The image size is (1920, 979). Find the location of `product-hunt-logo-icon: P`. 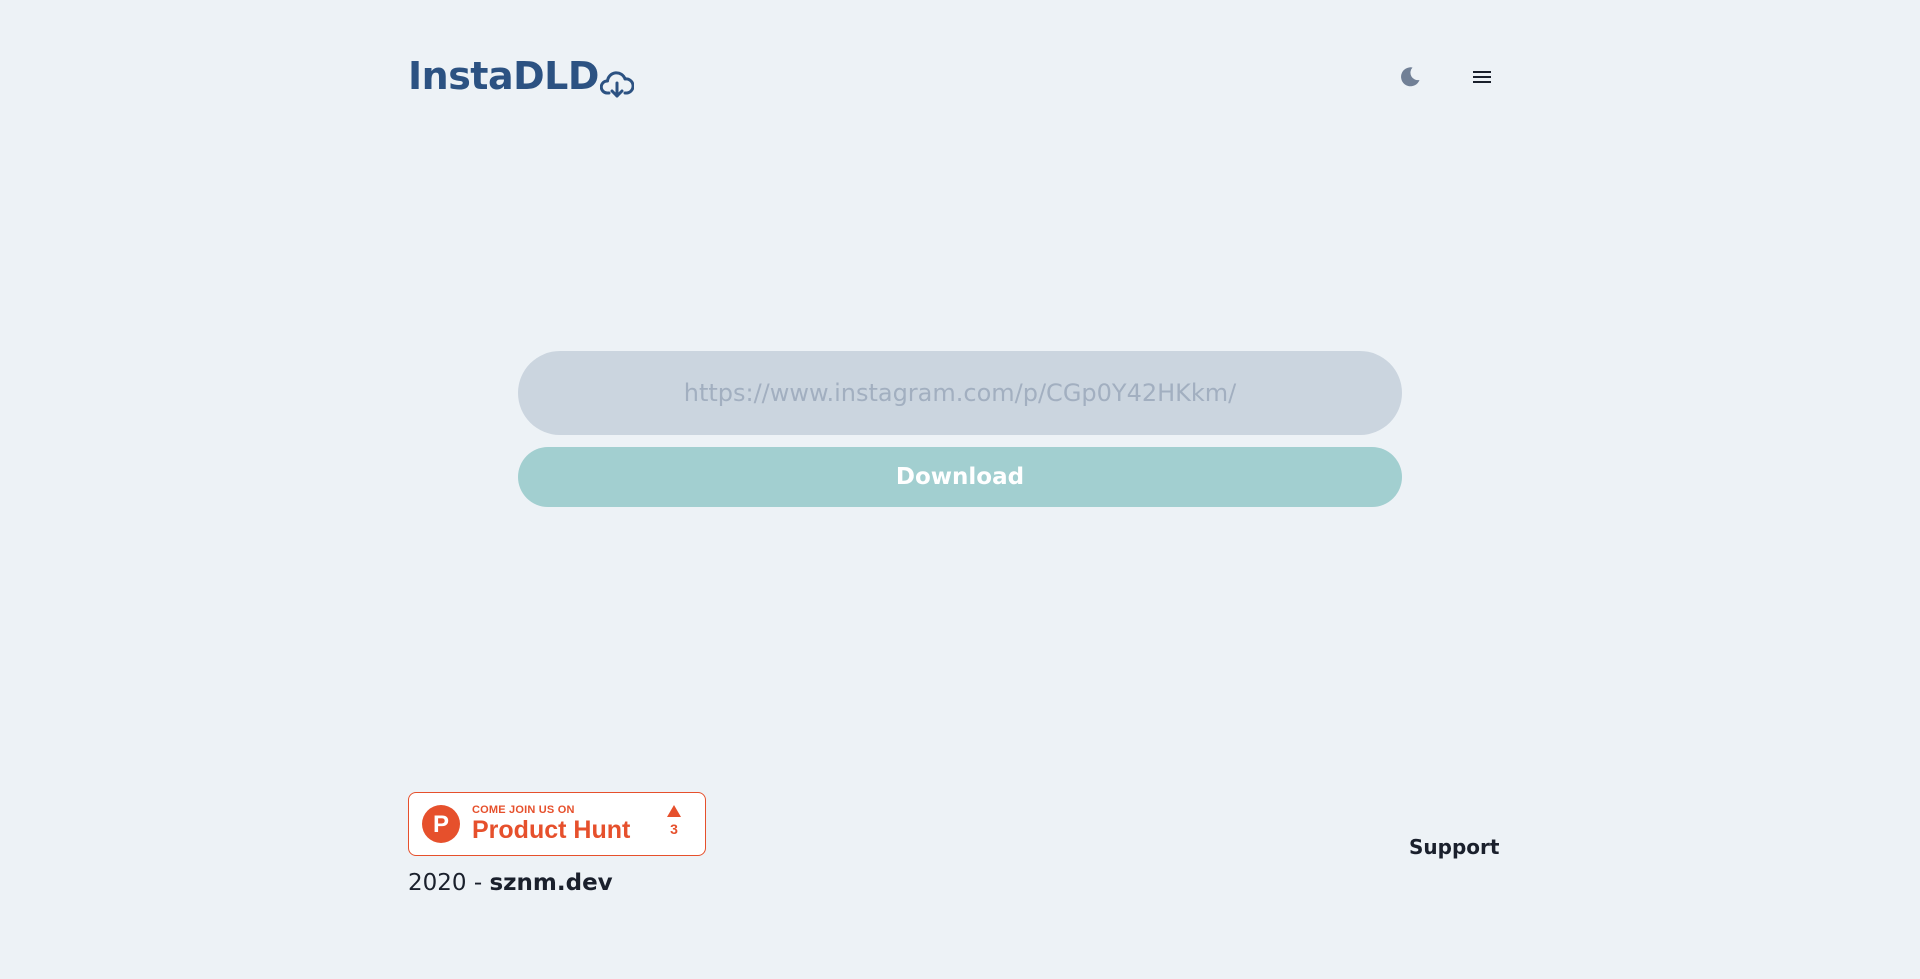

product-hunt-logo-icon: P is located at coordinates (441, 824).